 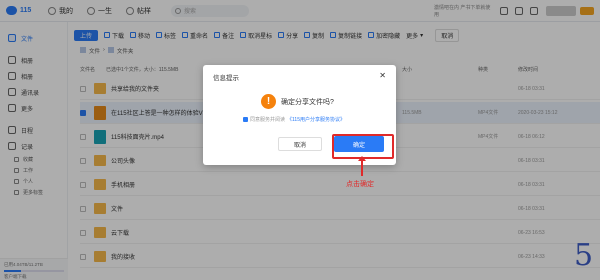 I want to click on agreement-checkbox, so click(x=245, y=119).